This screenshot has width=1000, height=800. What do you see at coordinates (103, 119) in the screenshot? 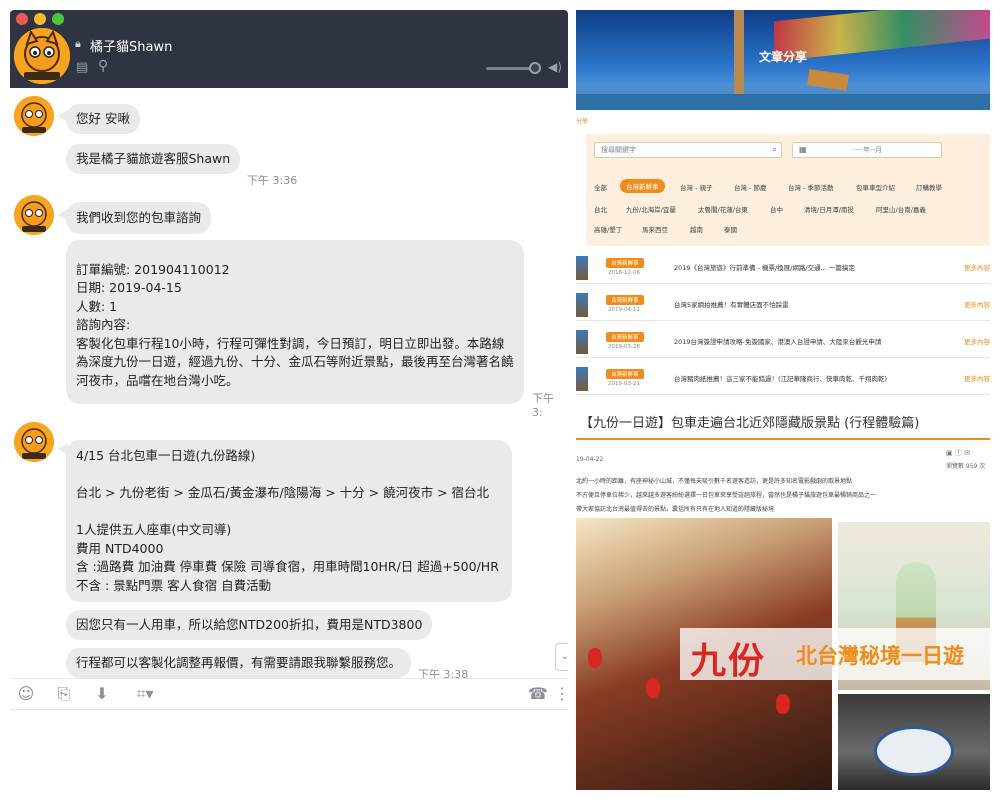
I see `message-bubble: 您好 安啾` at bounding box center [103, 119].